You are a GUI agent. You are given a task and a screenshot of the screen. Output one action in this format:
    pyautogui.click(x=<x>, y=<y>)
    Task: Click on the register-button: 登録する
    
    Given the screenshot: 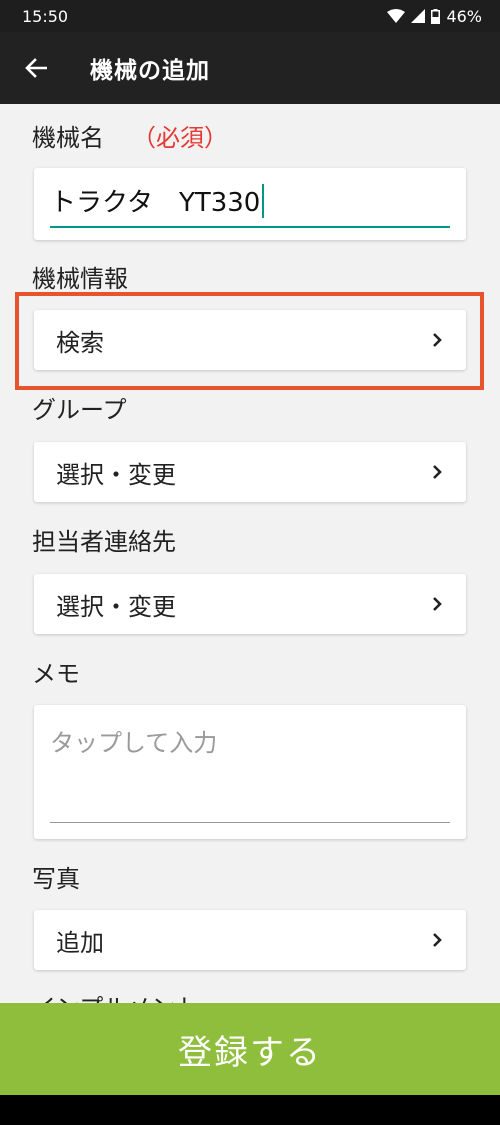 What is the action you would take?
    pyautogui.click(x=250, y=1049)
    